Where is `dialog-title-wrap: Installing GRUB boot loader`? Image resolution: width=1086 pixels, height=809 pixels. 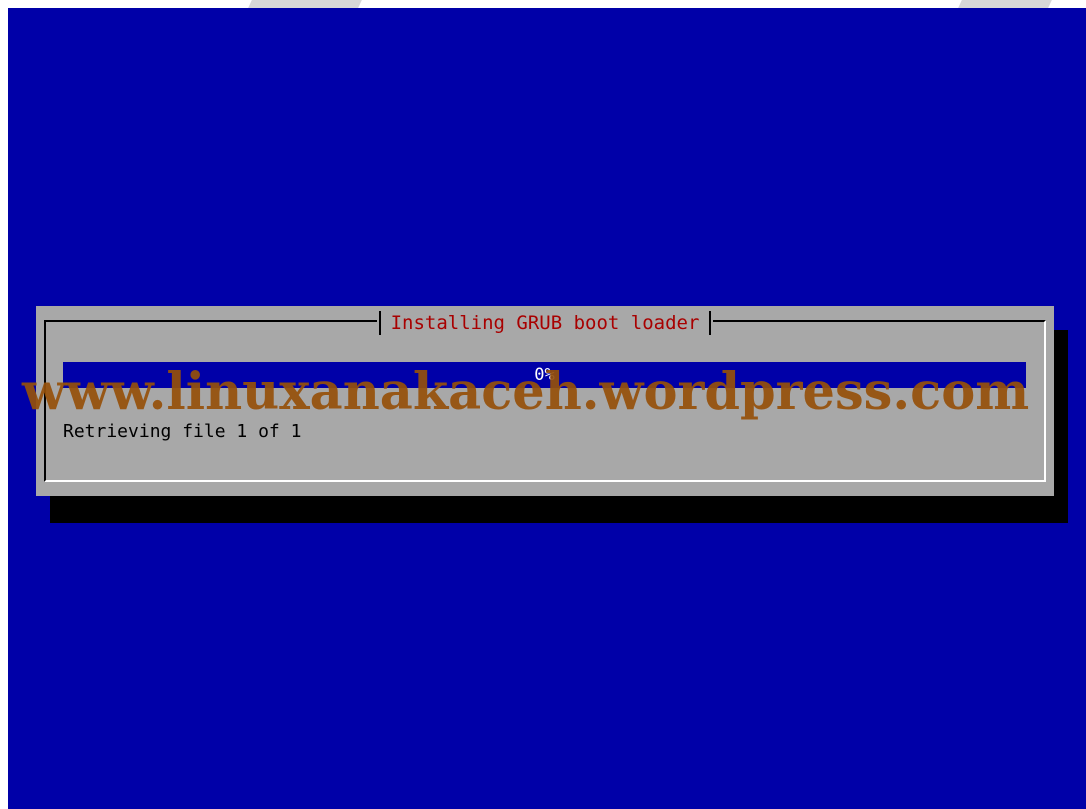
dialog-title-wrap: Installing GRUB boot loader is located at coordinates (545, 323).